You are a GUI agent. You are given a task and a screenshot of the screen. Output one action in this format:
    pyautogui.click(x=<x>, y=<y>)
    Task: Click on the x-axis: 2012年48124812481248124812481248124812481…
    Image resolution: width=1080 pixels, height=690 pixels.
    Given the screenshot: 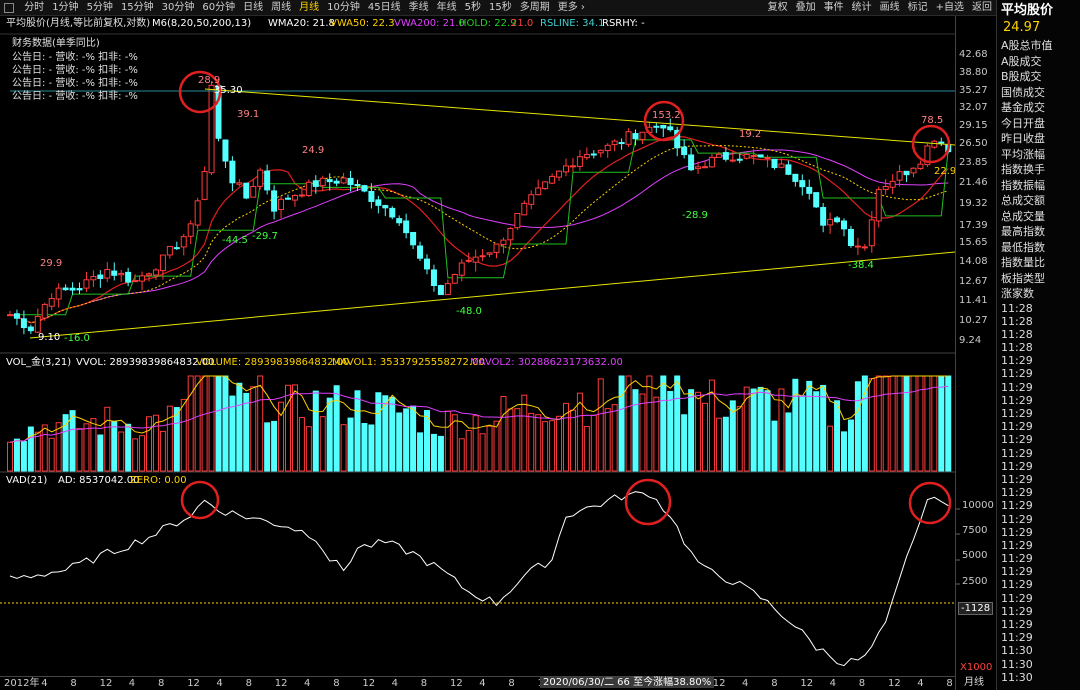 What is the action you would take?
    pyautogui.click(x=477, y=683)
    